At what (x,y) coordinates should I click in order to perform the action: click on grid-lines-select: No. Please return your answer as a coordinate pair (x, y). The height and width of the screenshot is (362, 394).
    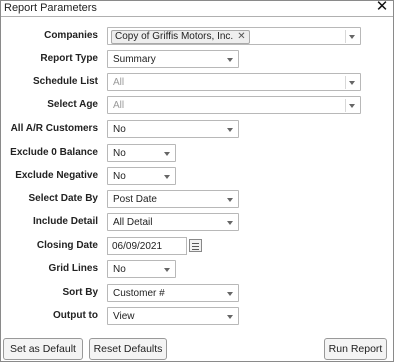
    Looking at the image, I should click on (141, 269).